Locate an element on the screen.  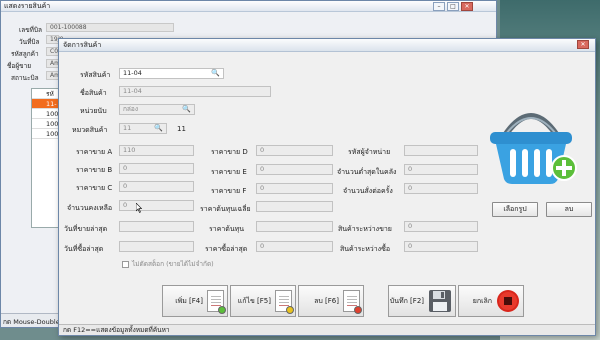
minimize-button: – is located at coordinates (439, 6).